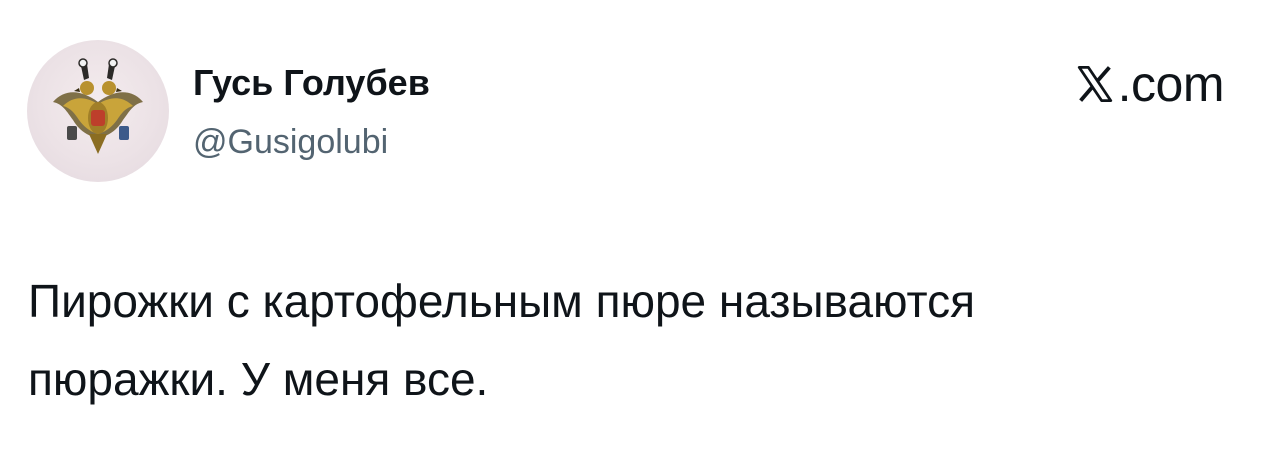  I want to click on x-com-brand: .com, so click(1149, 84).